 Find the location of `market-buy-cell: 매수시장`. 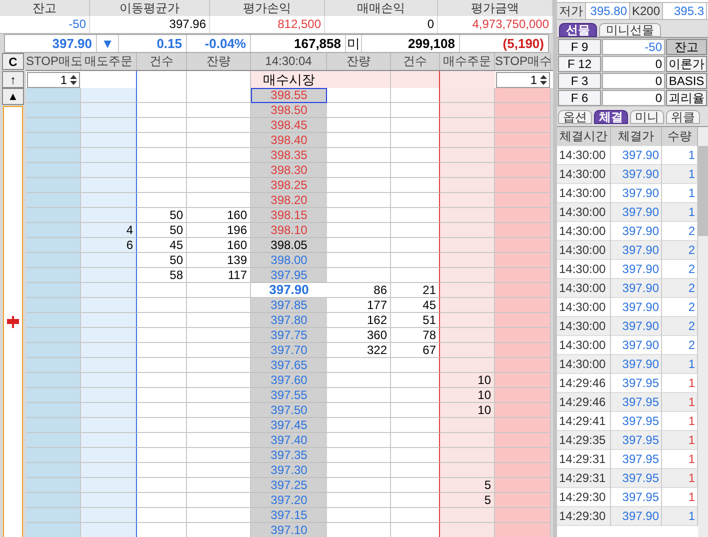

market-buy-cell: 매수시장 is located at coordinates (289, 80).